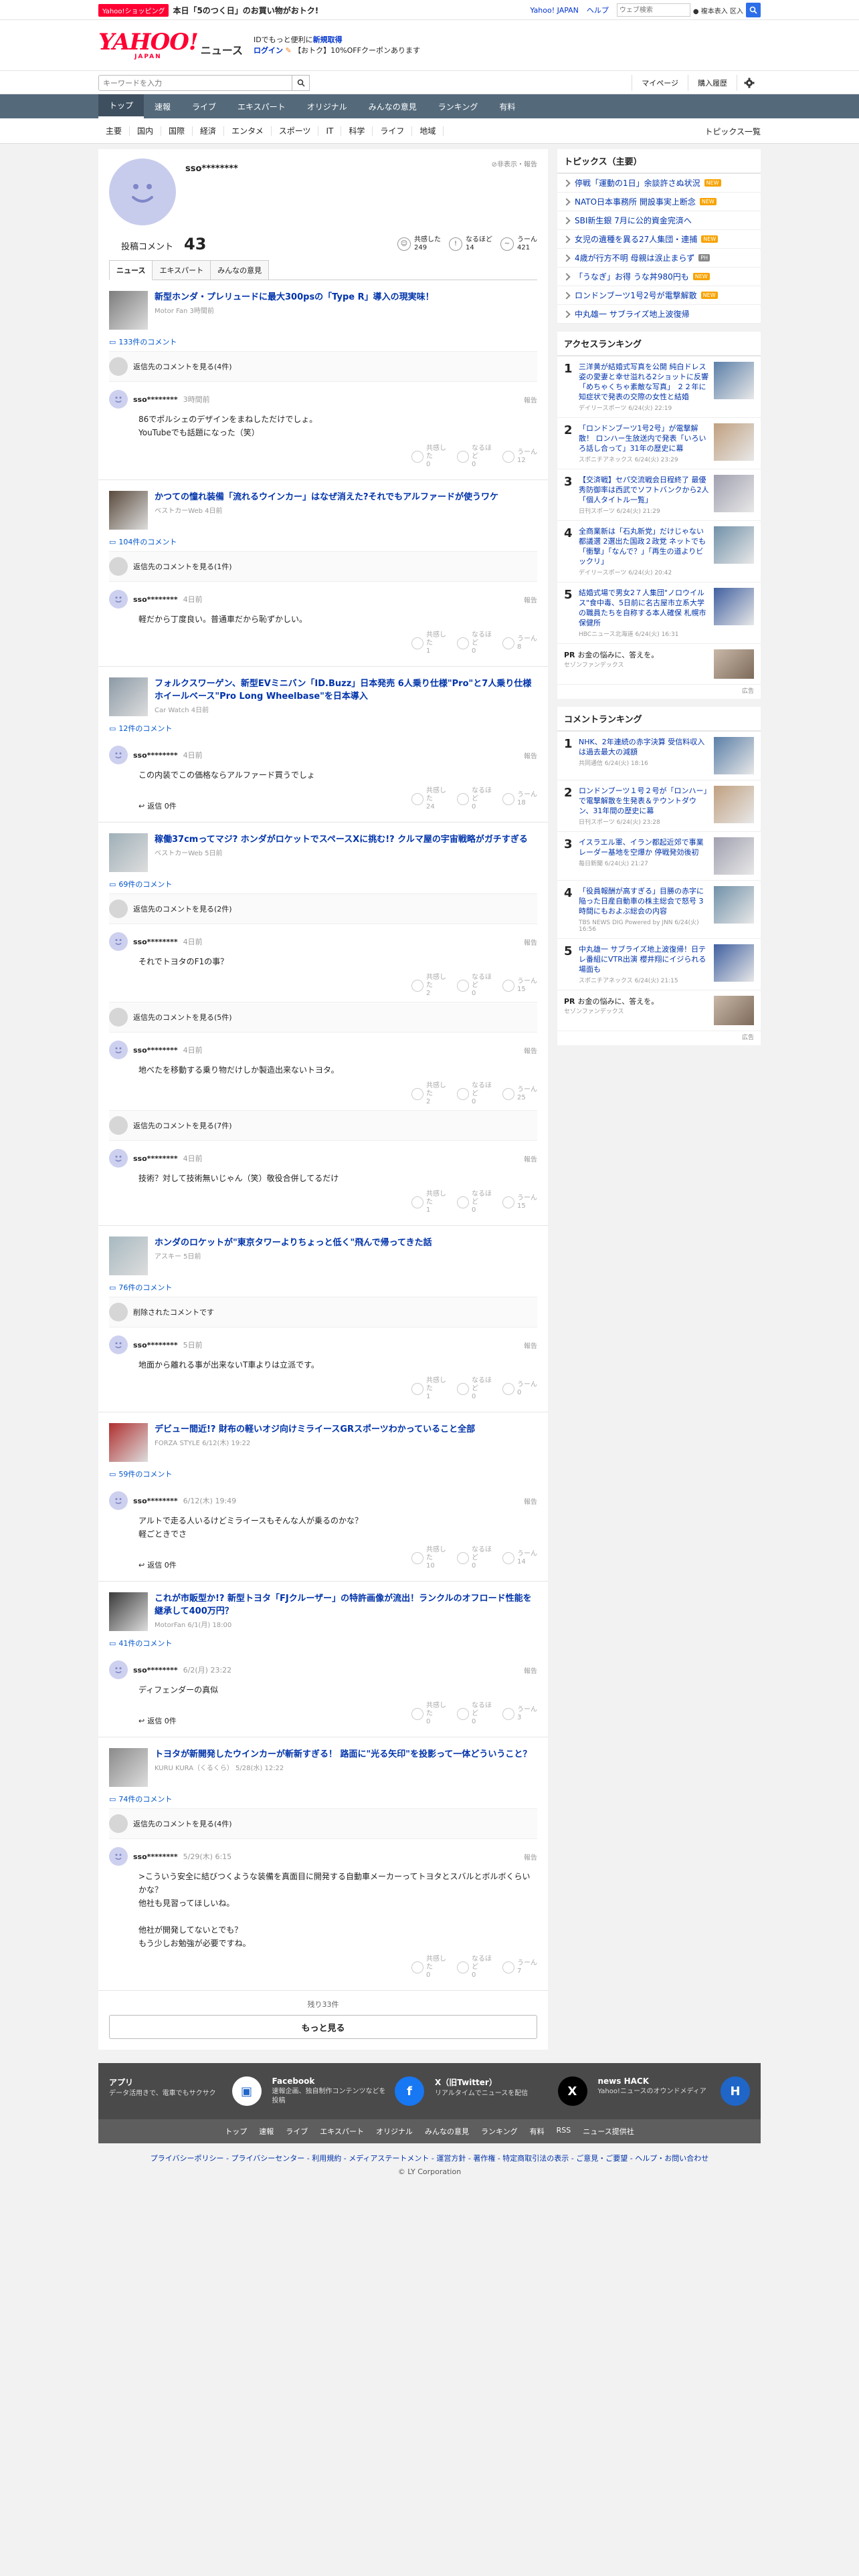  Describe the element at coordinates (240, 270) in the screenshot. I see `tab-2: みんなの意見` at that location.